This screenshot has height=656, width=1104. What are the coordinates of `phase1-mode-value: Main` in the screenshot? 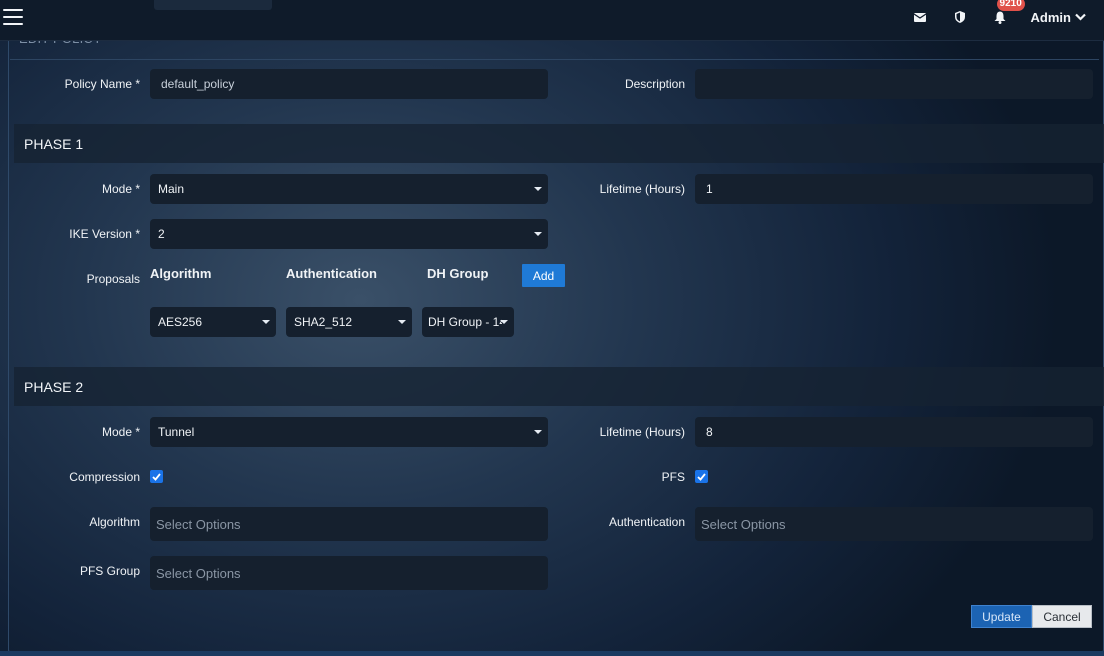 It's located at (171, 189).